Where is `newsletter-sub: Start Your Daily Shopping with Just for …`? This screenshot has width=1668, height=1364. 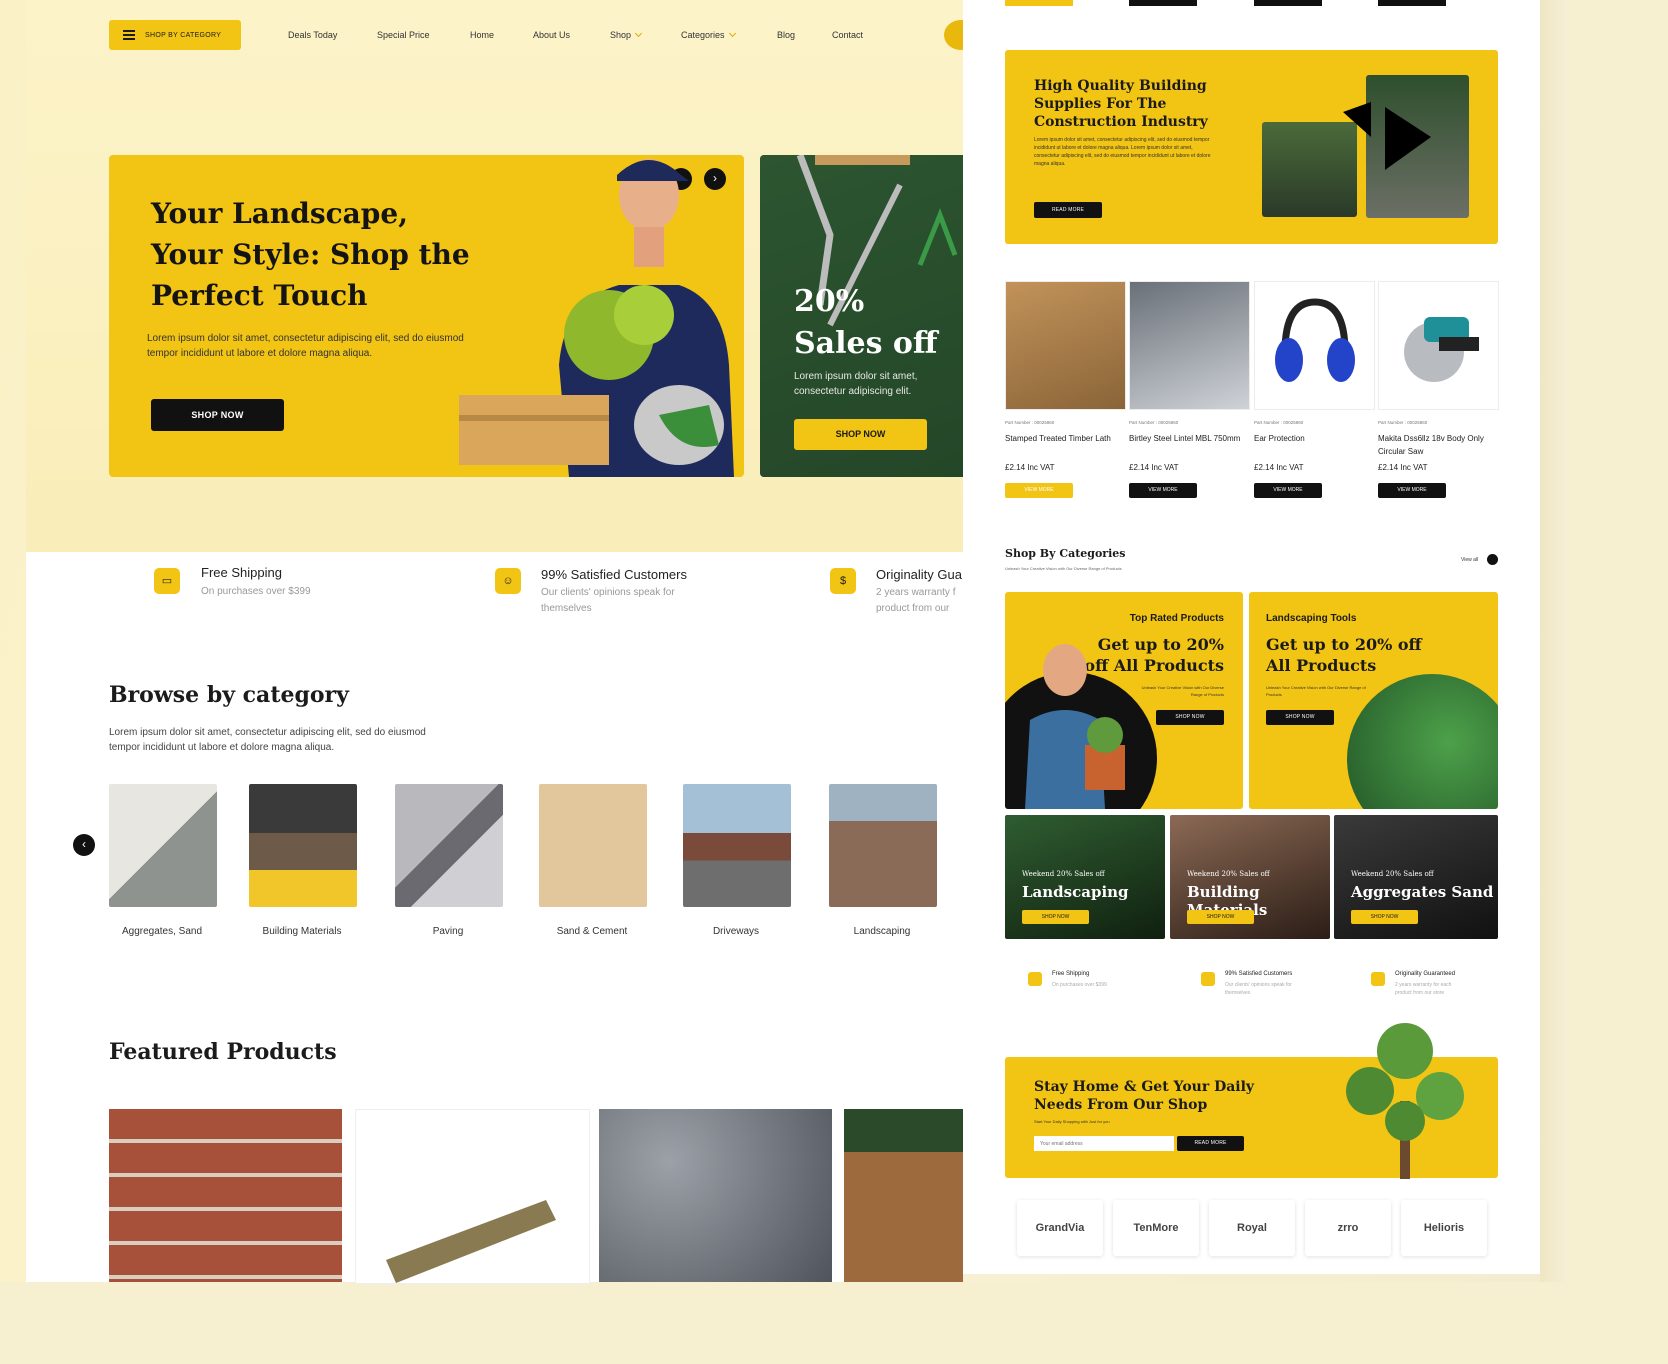
newsletter-sub: Start Your Daily Shopping with Just for … is located at coordinates (1072, 1121).